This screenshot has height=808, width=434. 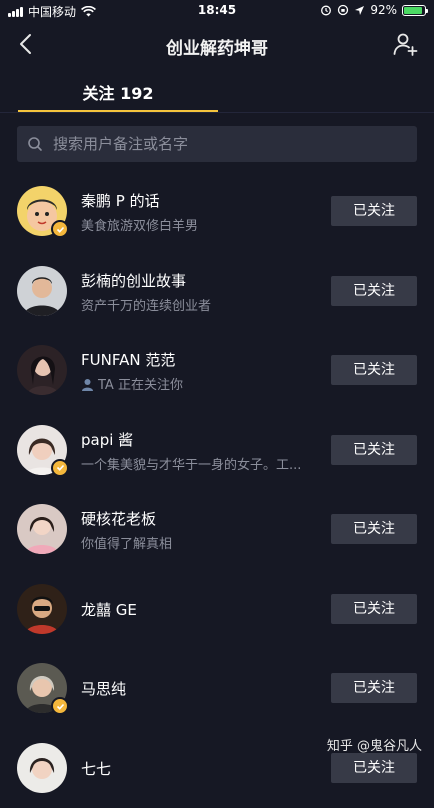 I want to click on divider, so click(x=217, y=112).